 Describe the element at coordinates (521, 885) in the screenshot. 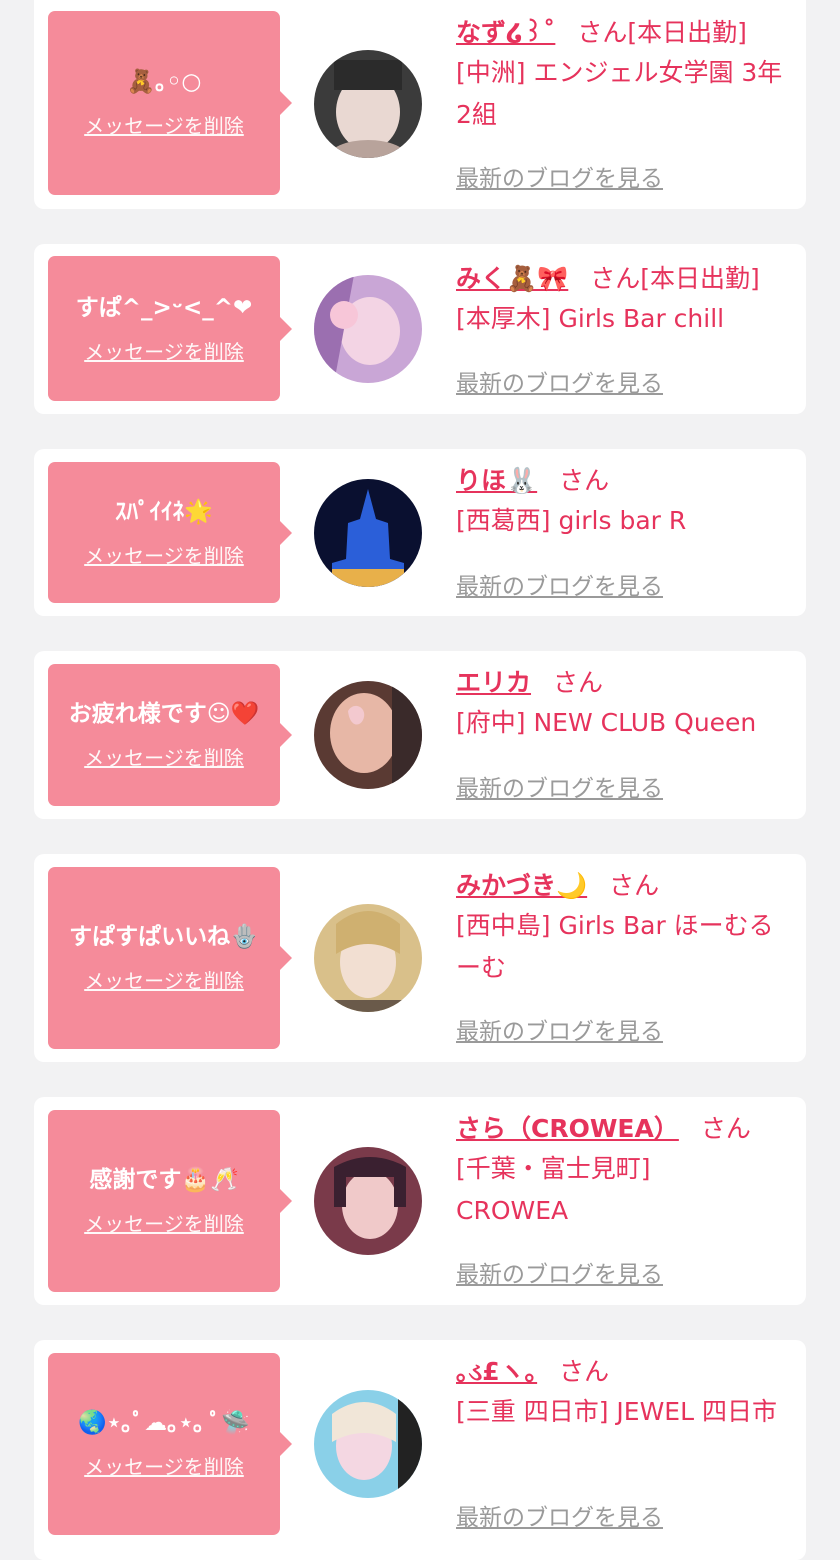

I see `cast-name-link: みかづき🌙` at that location.